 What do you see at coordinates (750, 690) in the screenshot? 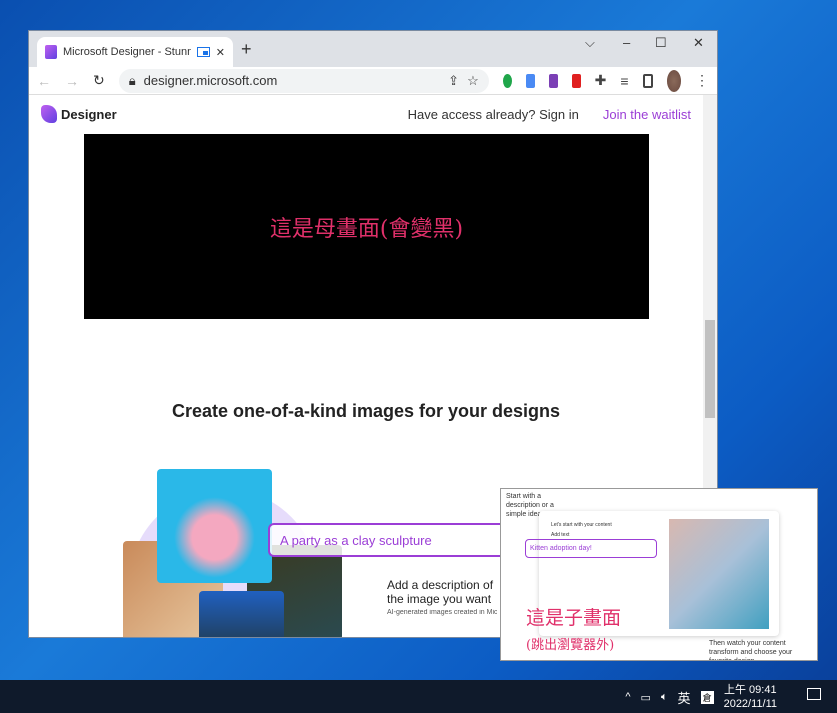
I see `clock-time: 上午 09:41` at bounding box center [750, 690].